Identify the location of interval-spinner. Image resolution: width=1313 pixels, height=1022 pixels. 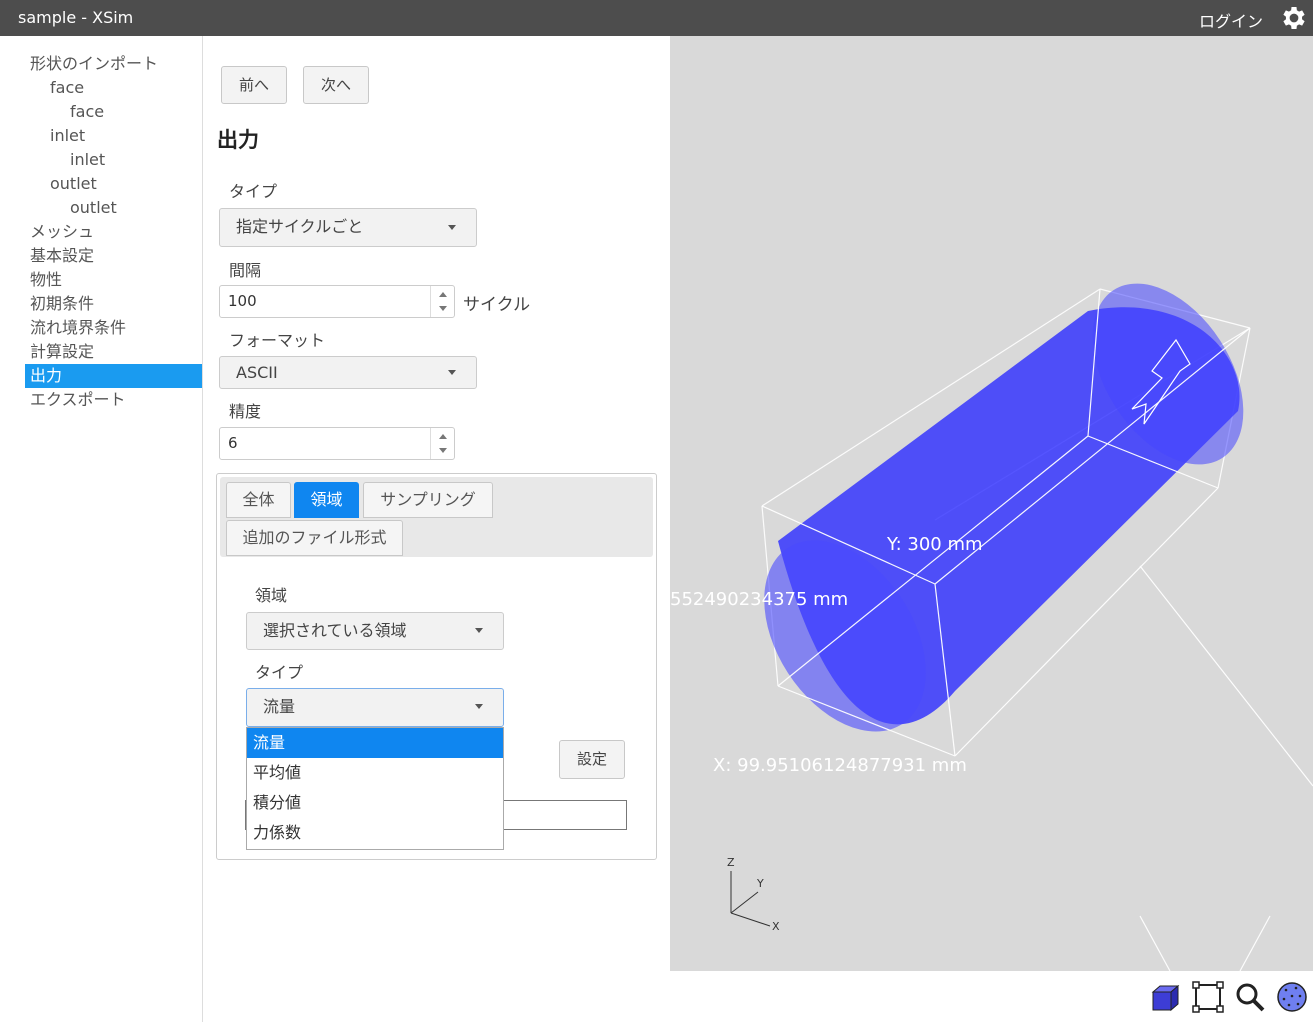
(442, 301).